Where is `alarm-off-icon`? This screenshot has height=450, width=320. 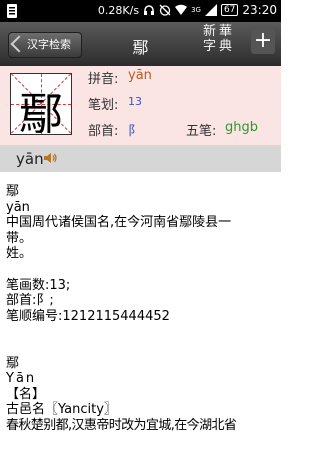 alarm-off-icon is located at coordinates (165, 10).